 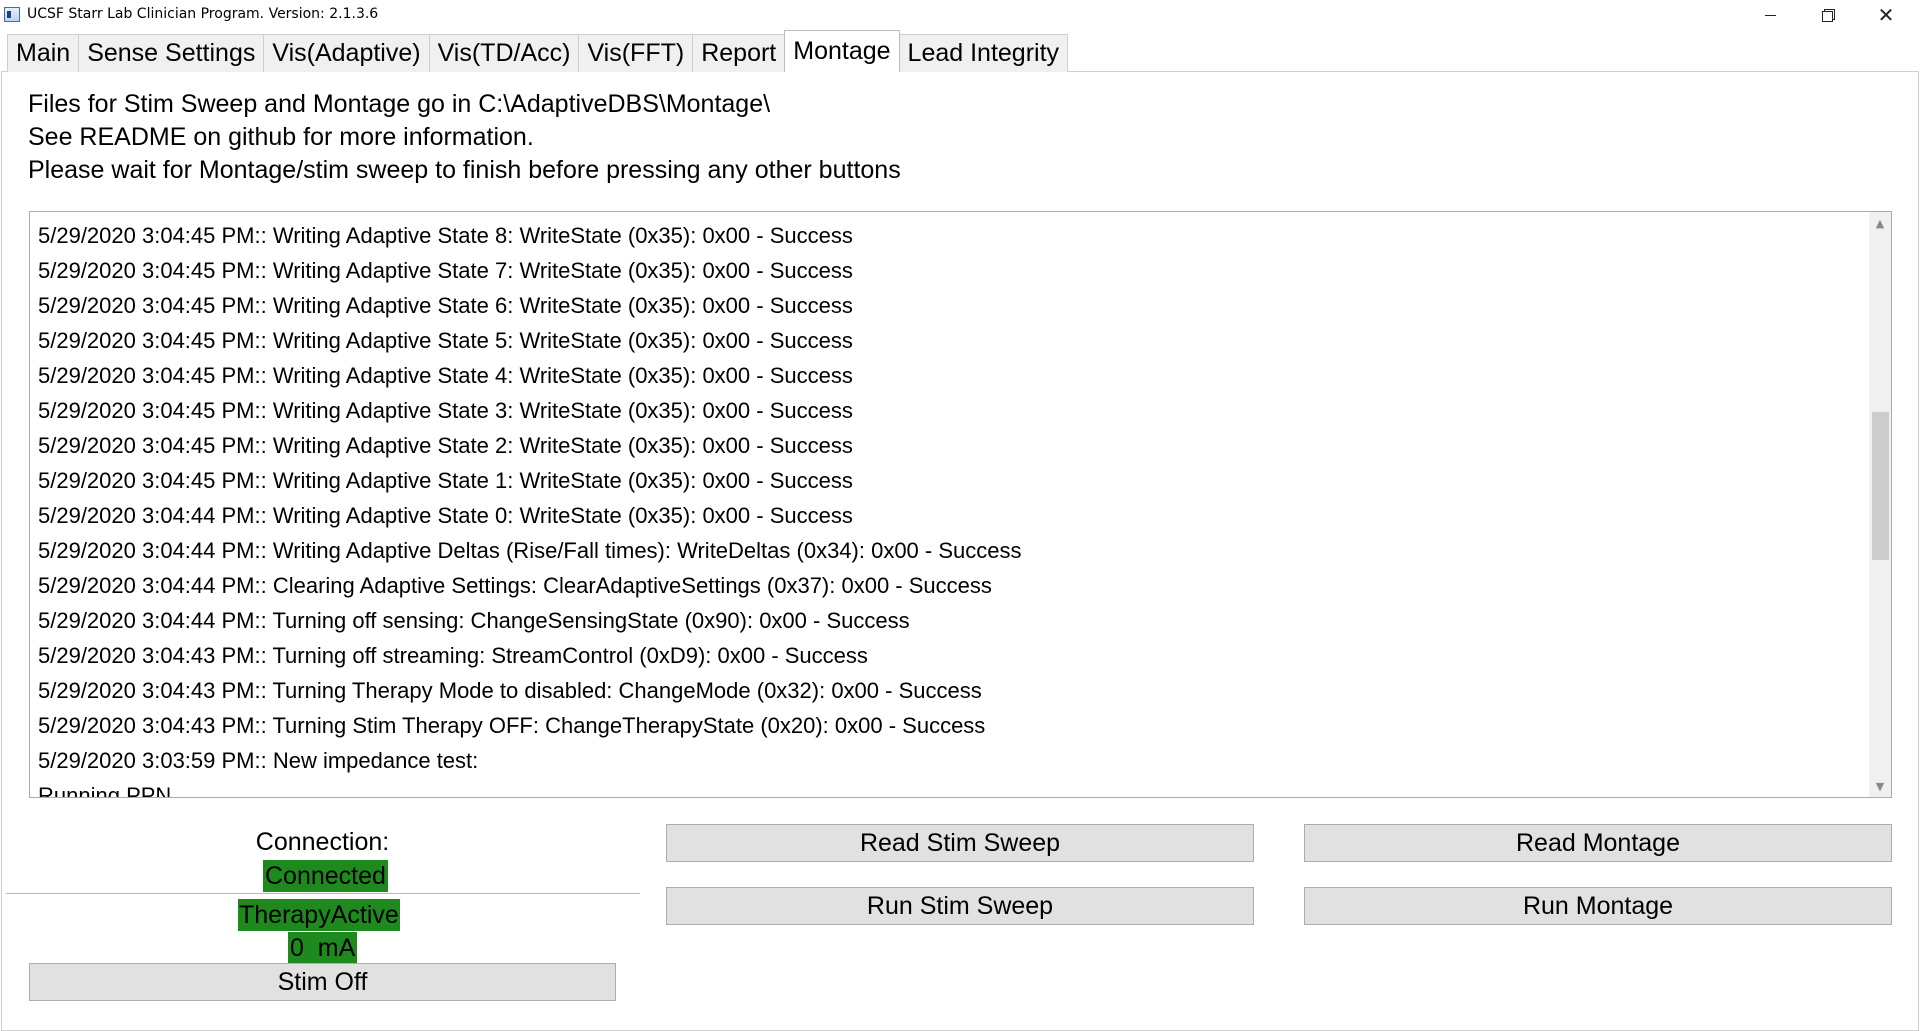 I want to click on read-stim-sweep-button: Read Stim Sweep, so click(x=960, y=843).